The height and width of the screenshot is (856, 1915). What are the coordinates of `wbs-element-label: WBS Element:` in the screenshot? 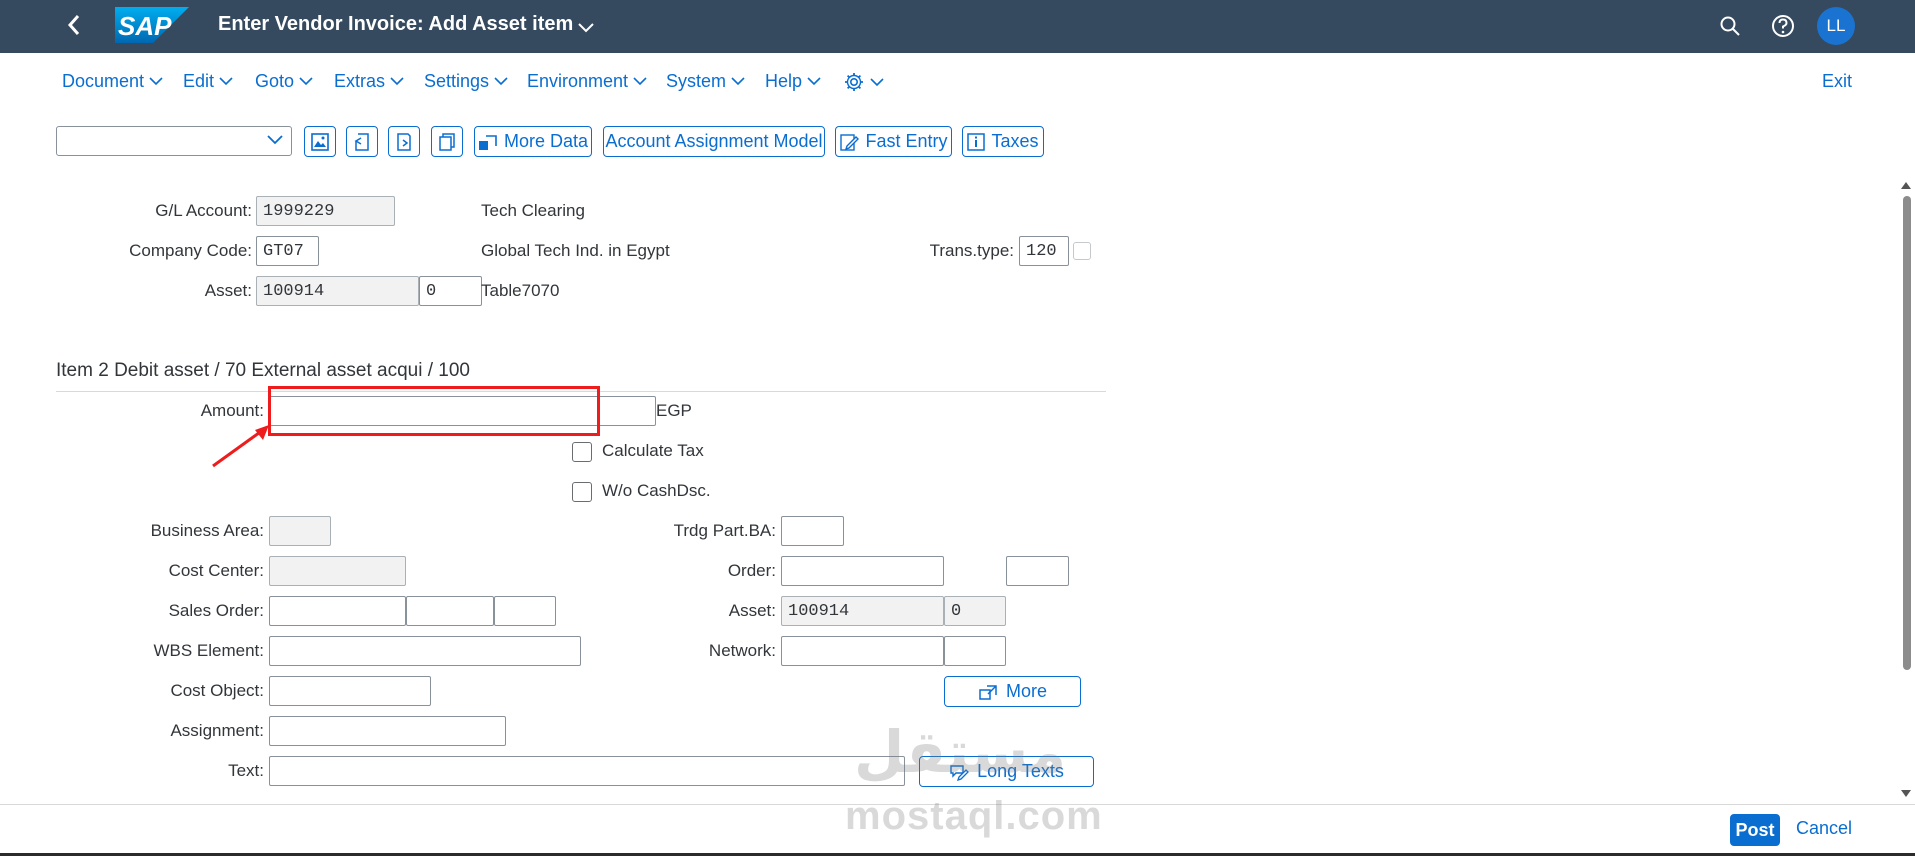 It's located at (208, 650).